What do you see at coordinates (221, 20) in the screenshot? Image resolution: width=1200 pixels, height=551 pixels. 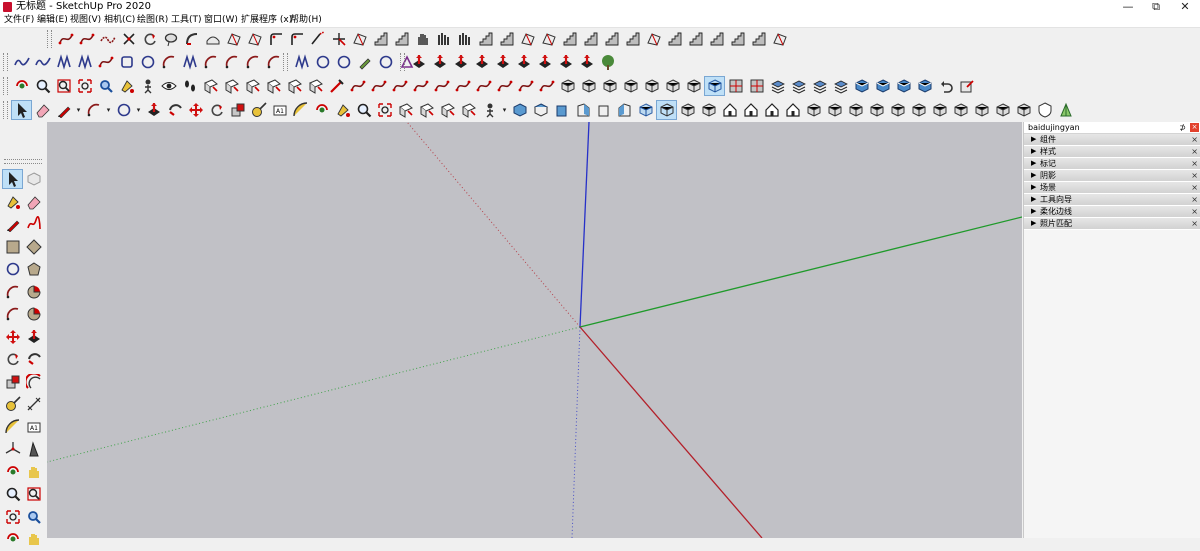 I see `menu-window: 窗口(W)` at bounding box center [221, 20].